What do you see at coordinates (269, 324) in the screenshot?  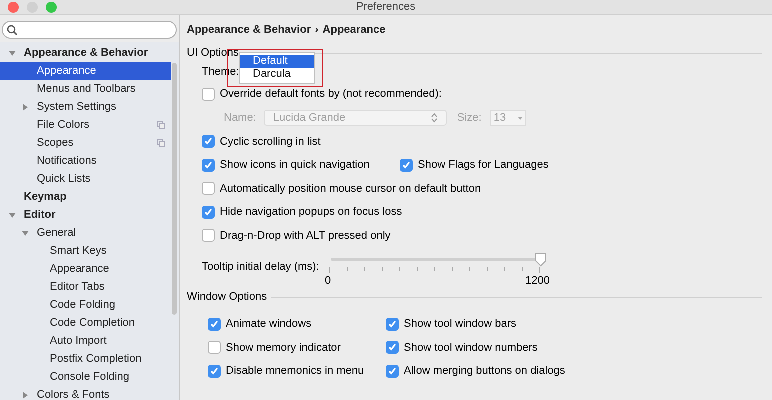 I see `checkbox-label: Animate windows` at bounding box center [269, 324].